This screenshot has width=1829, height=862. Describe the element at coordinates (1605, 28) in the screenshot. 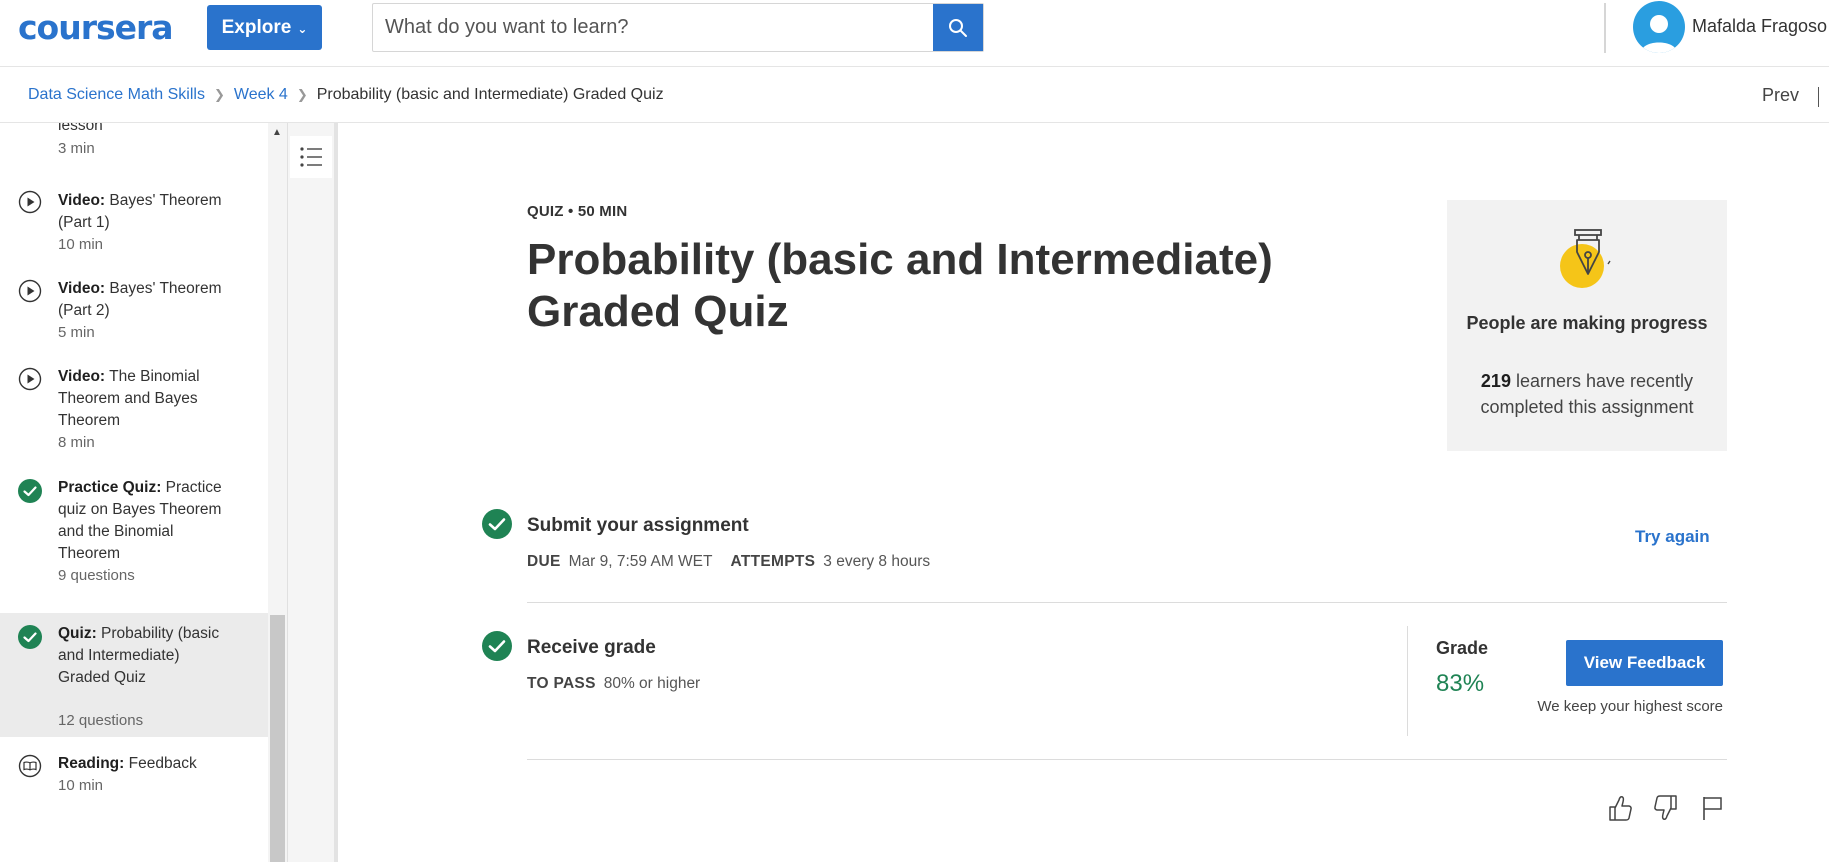

I see `header-divider` at that location.